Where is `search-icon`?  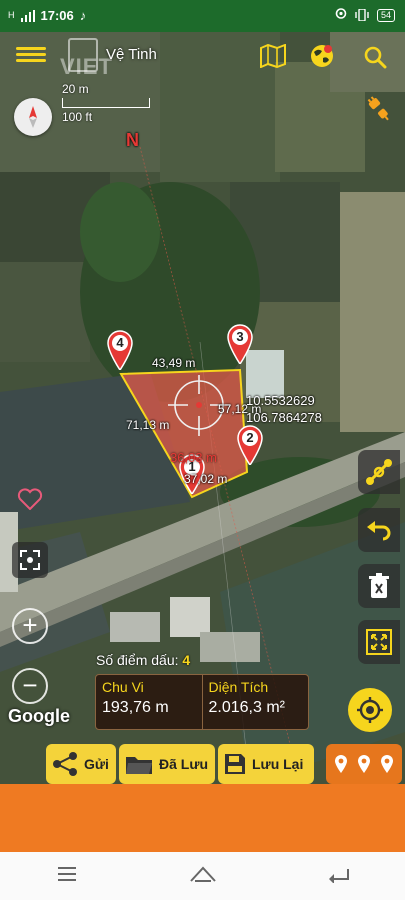
search-icon is located at coordinates (375, 57).